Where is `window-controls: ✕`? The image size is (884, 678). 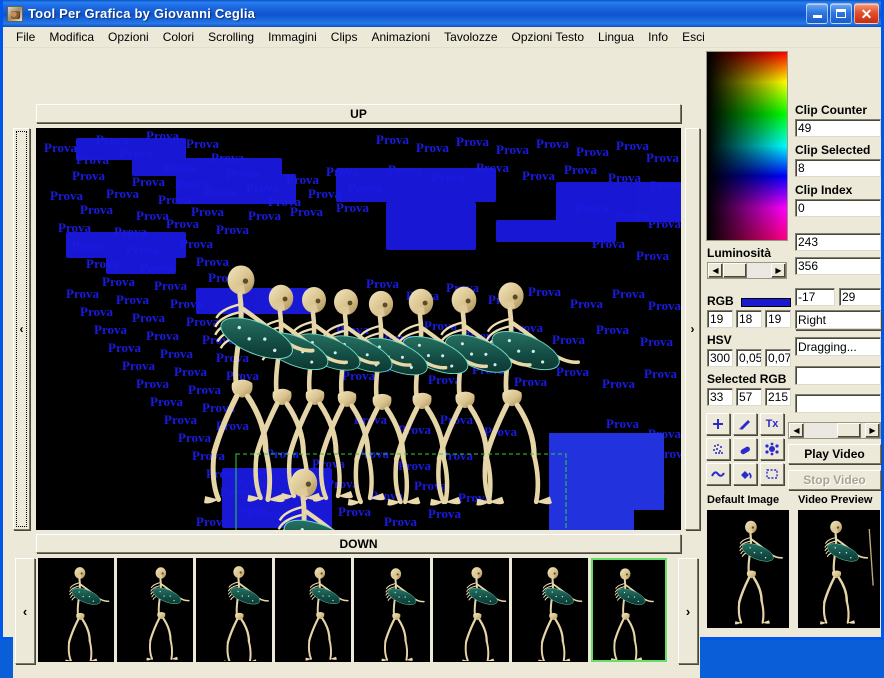 window-controls: ✕ is located at coordinates (842, 13).